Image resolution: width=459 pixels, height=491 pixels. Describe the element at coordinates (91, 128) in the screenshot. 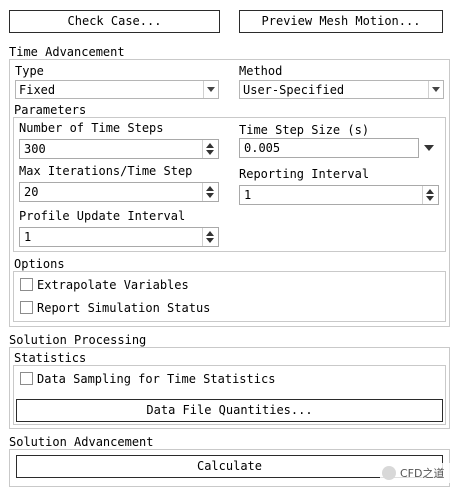

I see `number-of-time-steps-label: Number of Time Steps` at that location.